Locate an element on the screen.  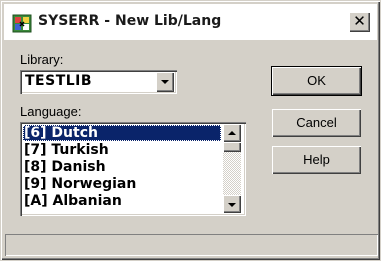
close-button: ✕ is located at coordinates (359, 22).